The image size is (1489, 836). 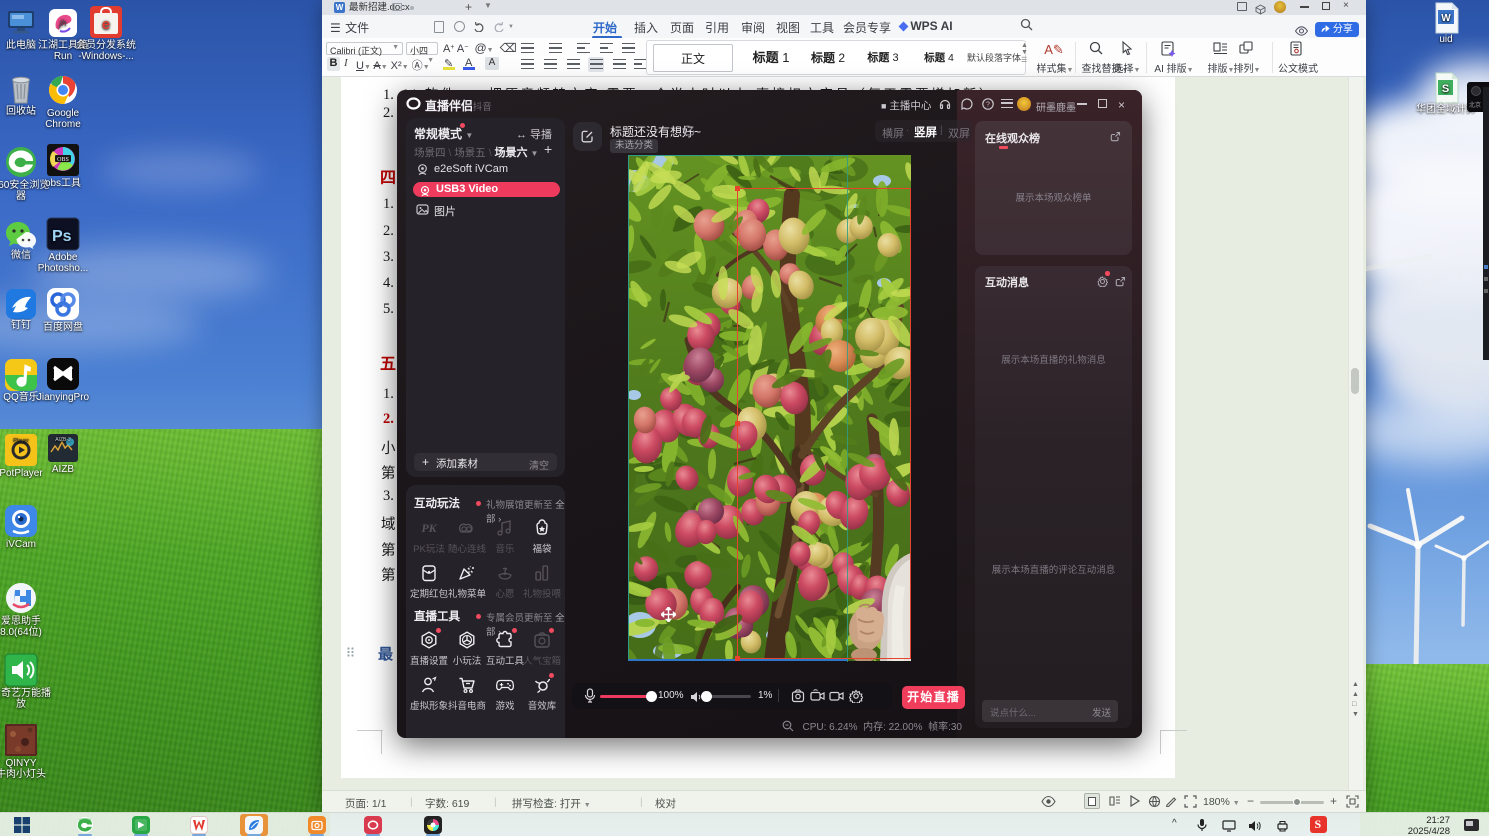 I want to click on svg-text: W, so click(x=1446, y=18).